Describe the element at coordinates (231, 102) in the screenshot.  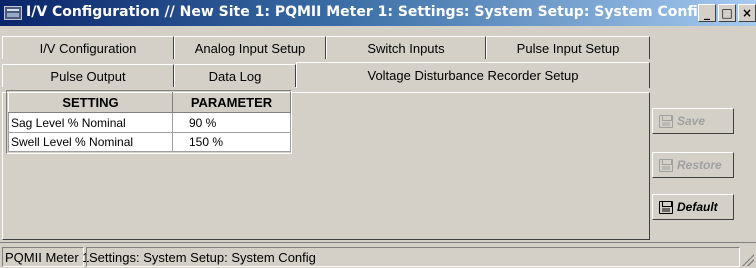
I see `grid-header-parameter: PARAMETER` at that location.